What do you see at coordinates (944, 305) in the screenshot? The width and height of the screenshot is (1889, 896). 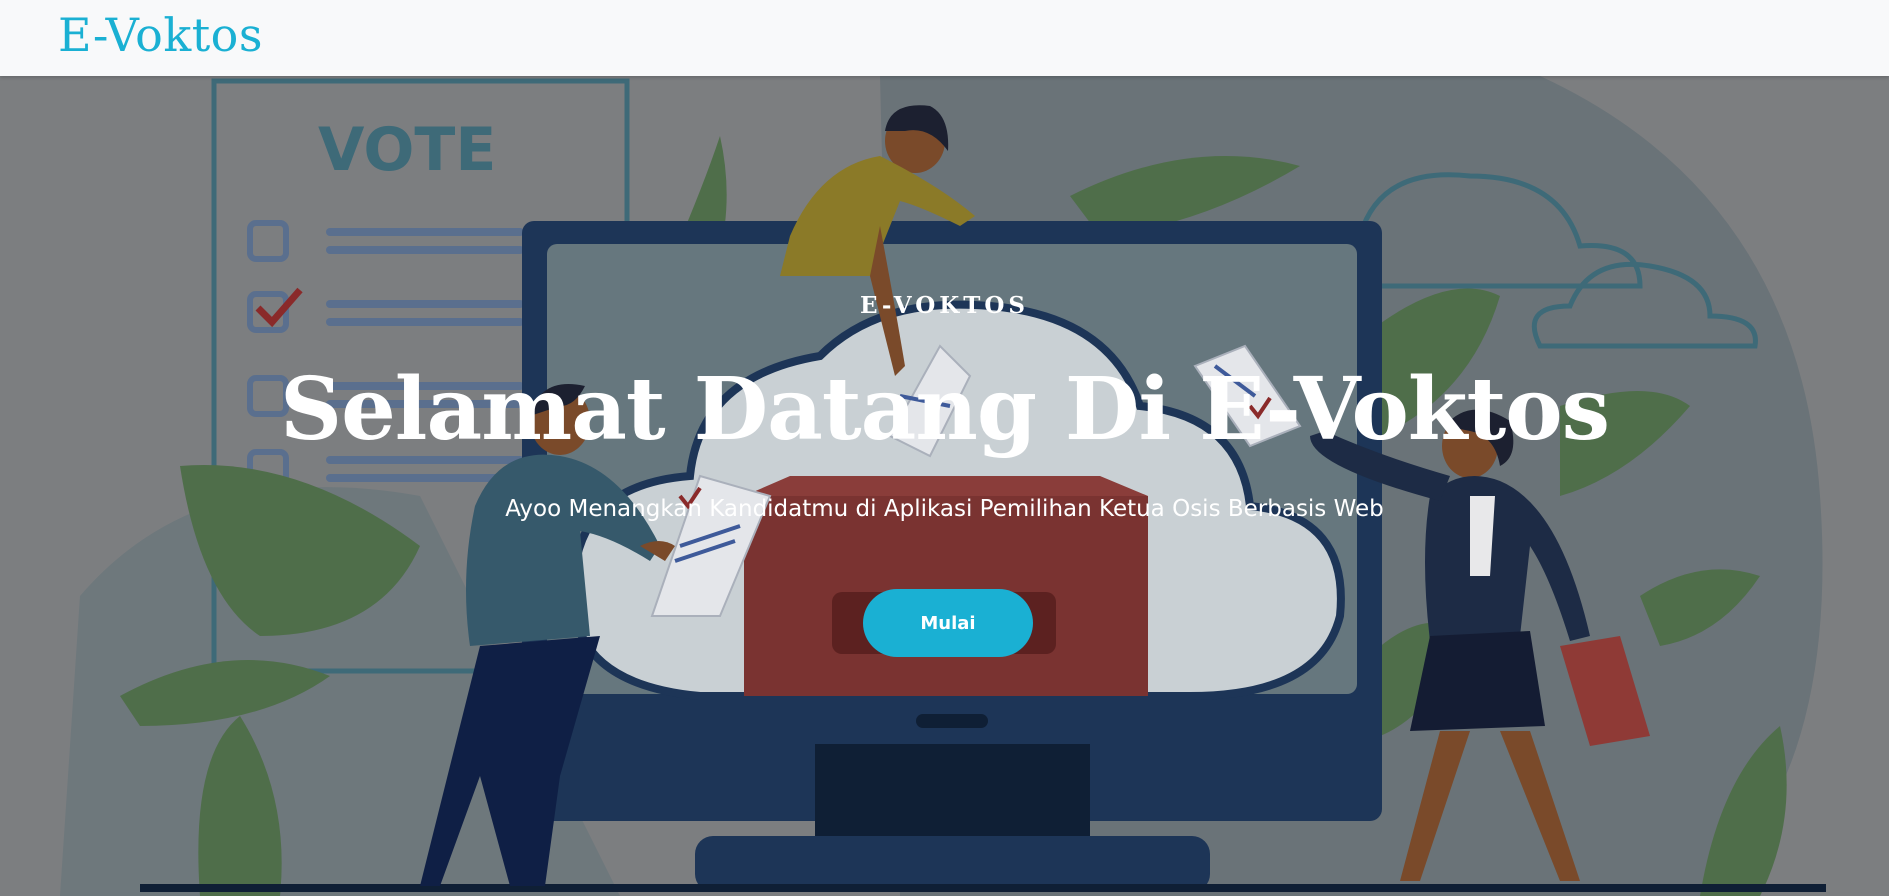 I see `hero-eyebrow: E-VOKTOS` at bounding box center [944, 305].